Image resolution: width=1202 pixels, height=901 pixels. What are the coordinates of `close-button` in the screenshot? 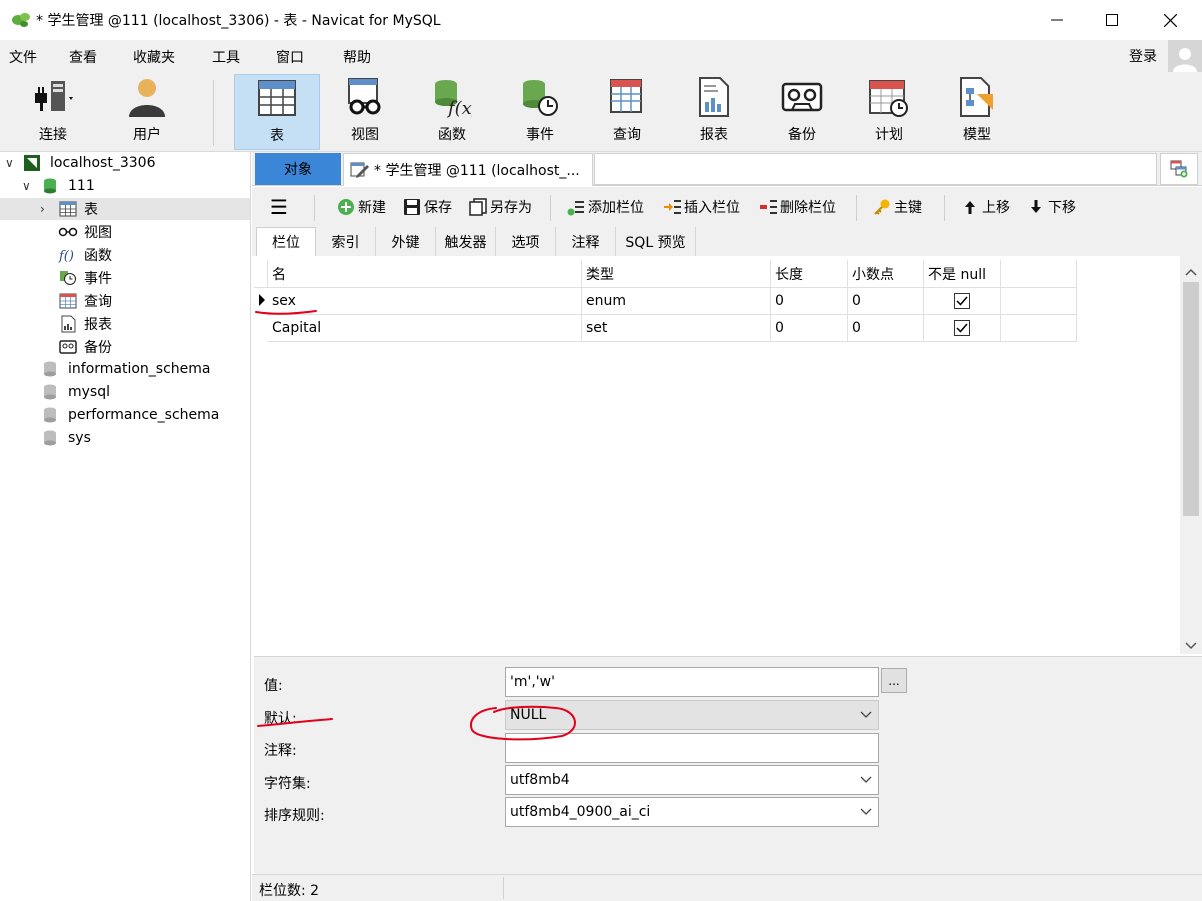 It's located at (1170, 20).